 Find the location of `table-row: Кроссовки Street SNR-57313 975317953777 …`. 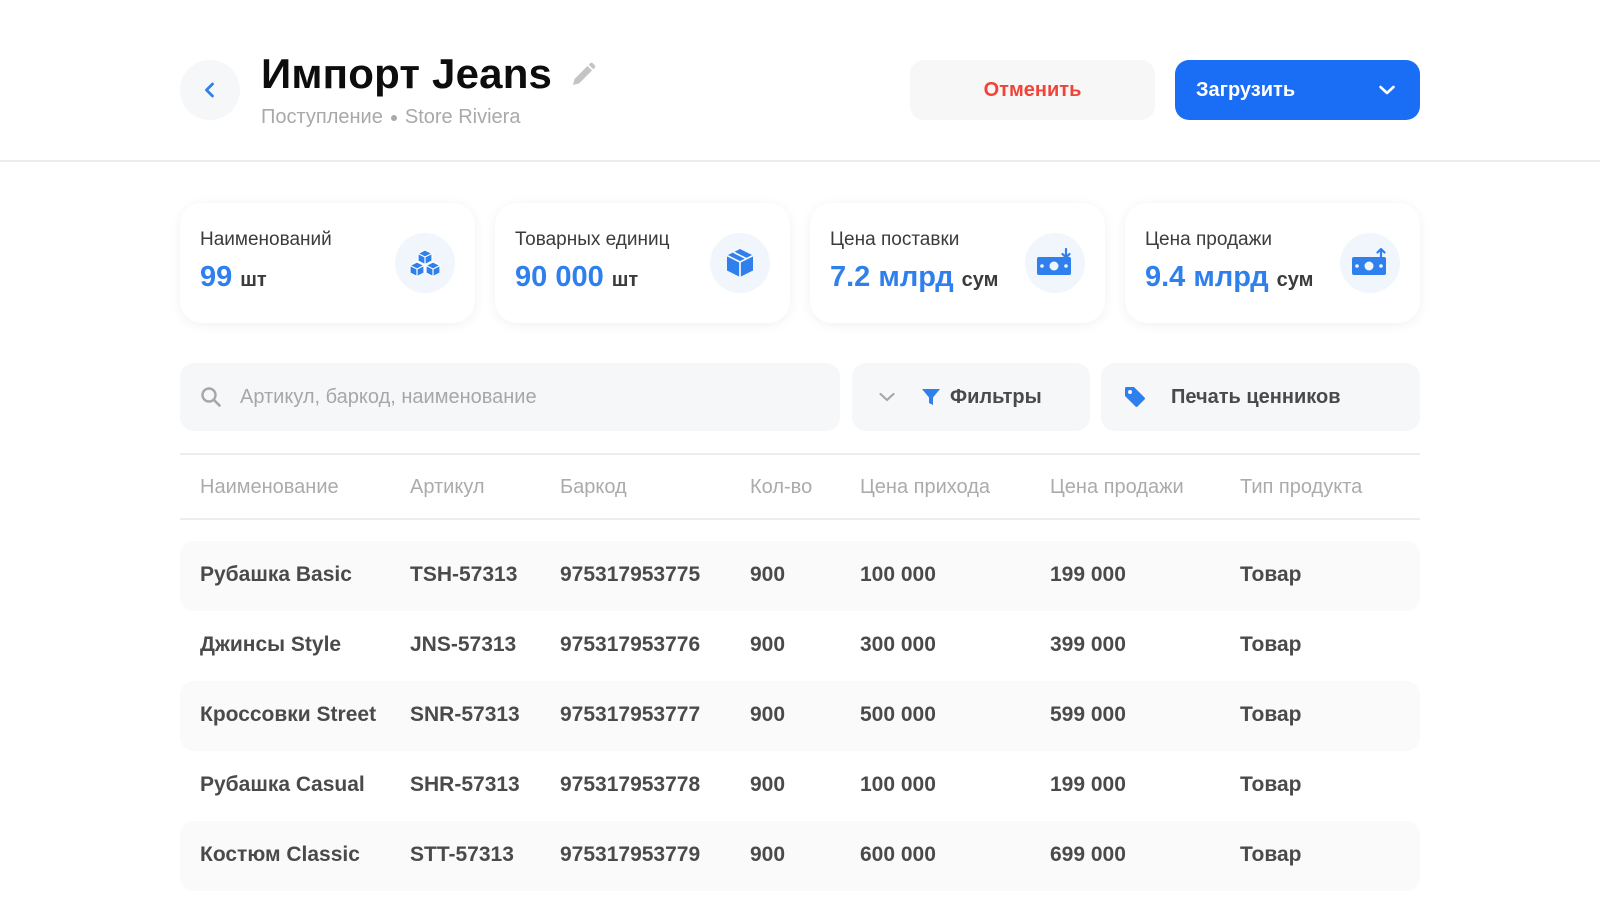

table-row: Кроссовки Street SNR-57313 975317953777 … is located at coordinates (800, 716).